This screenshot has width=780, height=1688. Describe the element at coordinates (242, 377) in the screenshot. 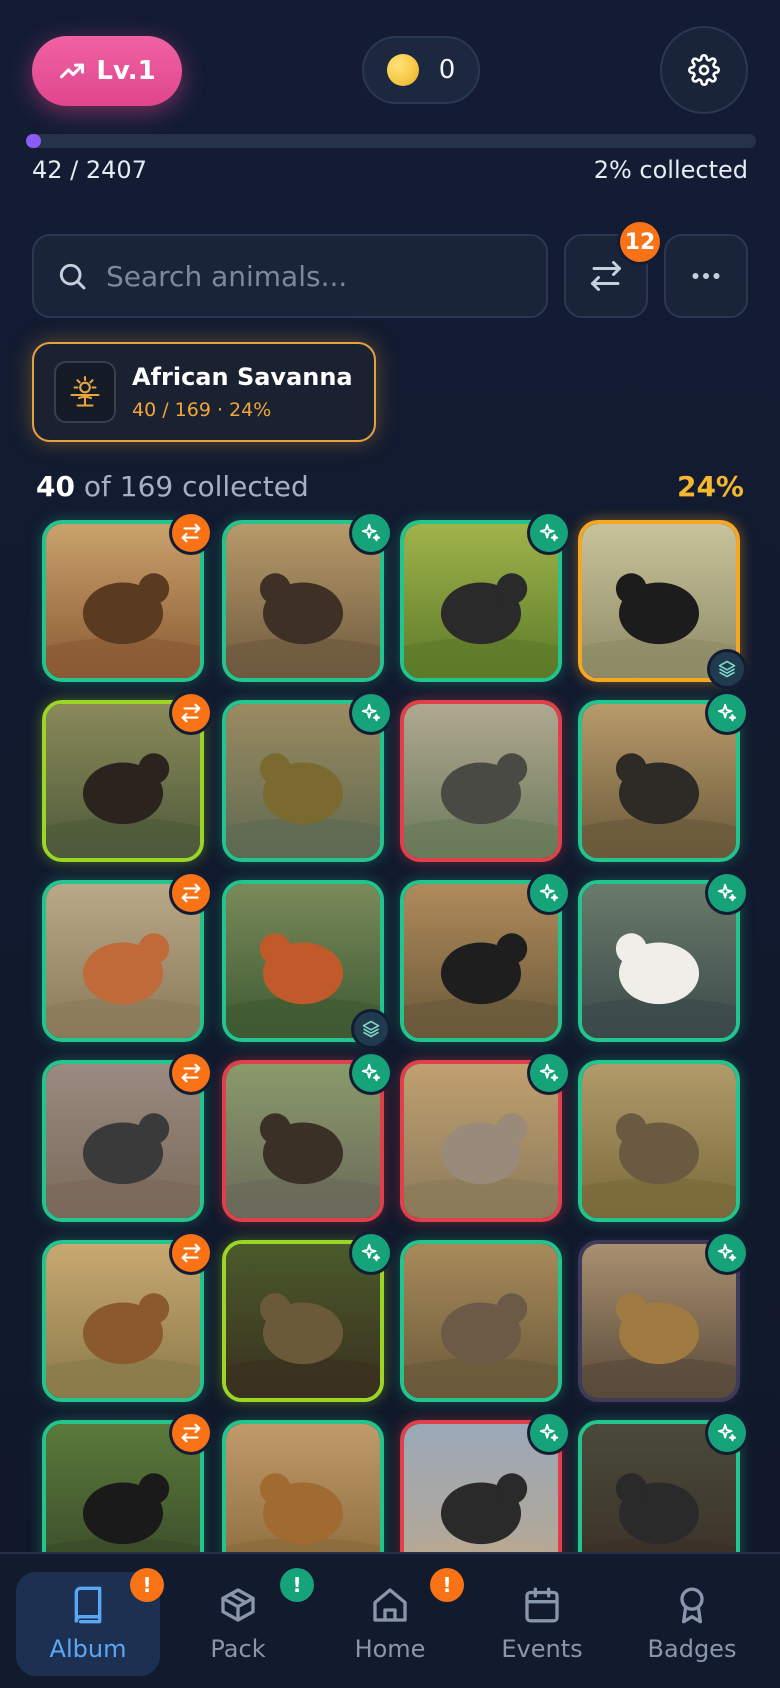

I see `region-name: African Savanna` at that location.